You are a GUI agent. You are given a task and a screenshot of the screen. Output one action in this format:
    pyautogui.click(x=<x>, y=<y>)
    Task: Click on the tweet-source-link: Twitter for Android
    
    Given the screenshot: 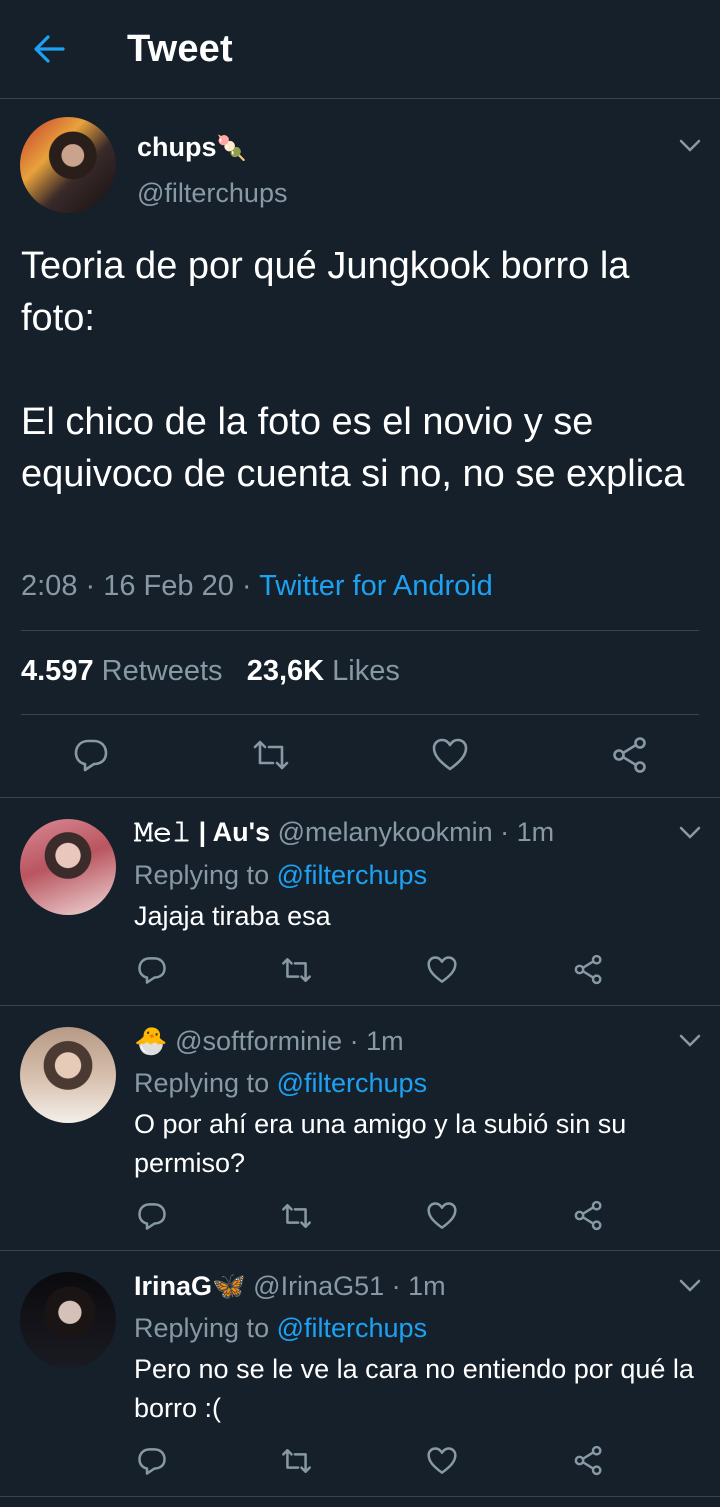 What is the action you would take?
    pyautogui.click(x=376, y=586)
    